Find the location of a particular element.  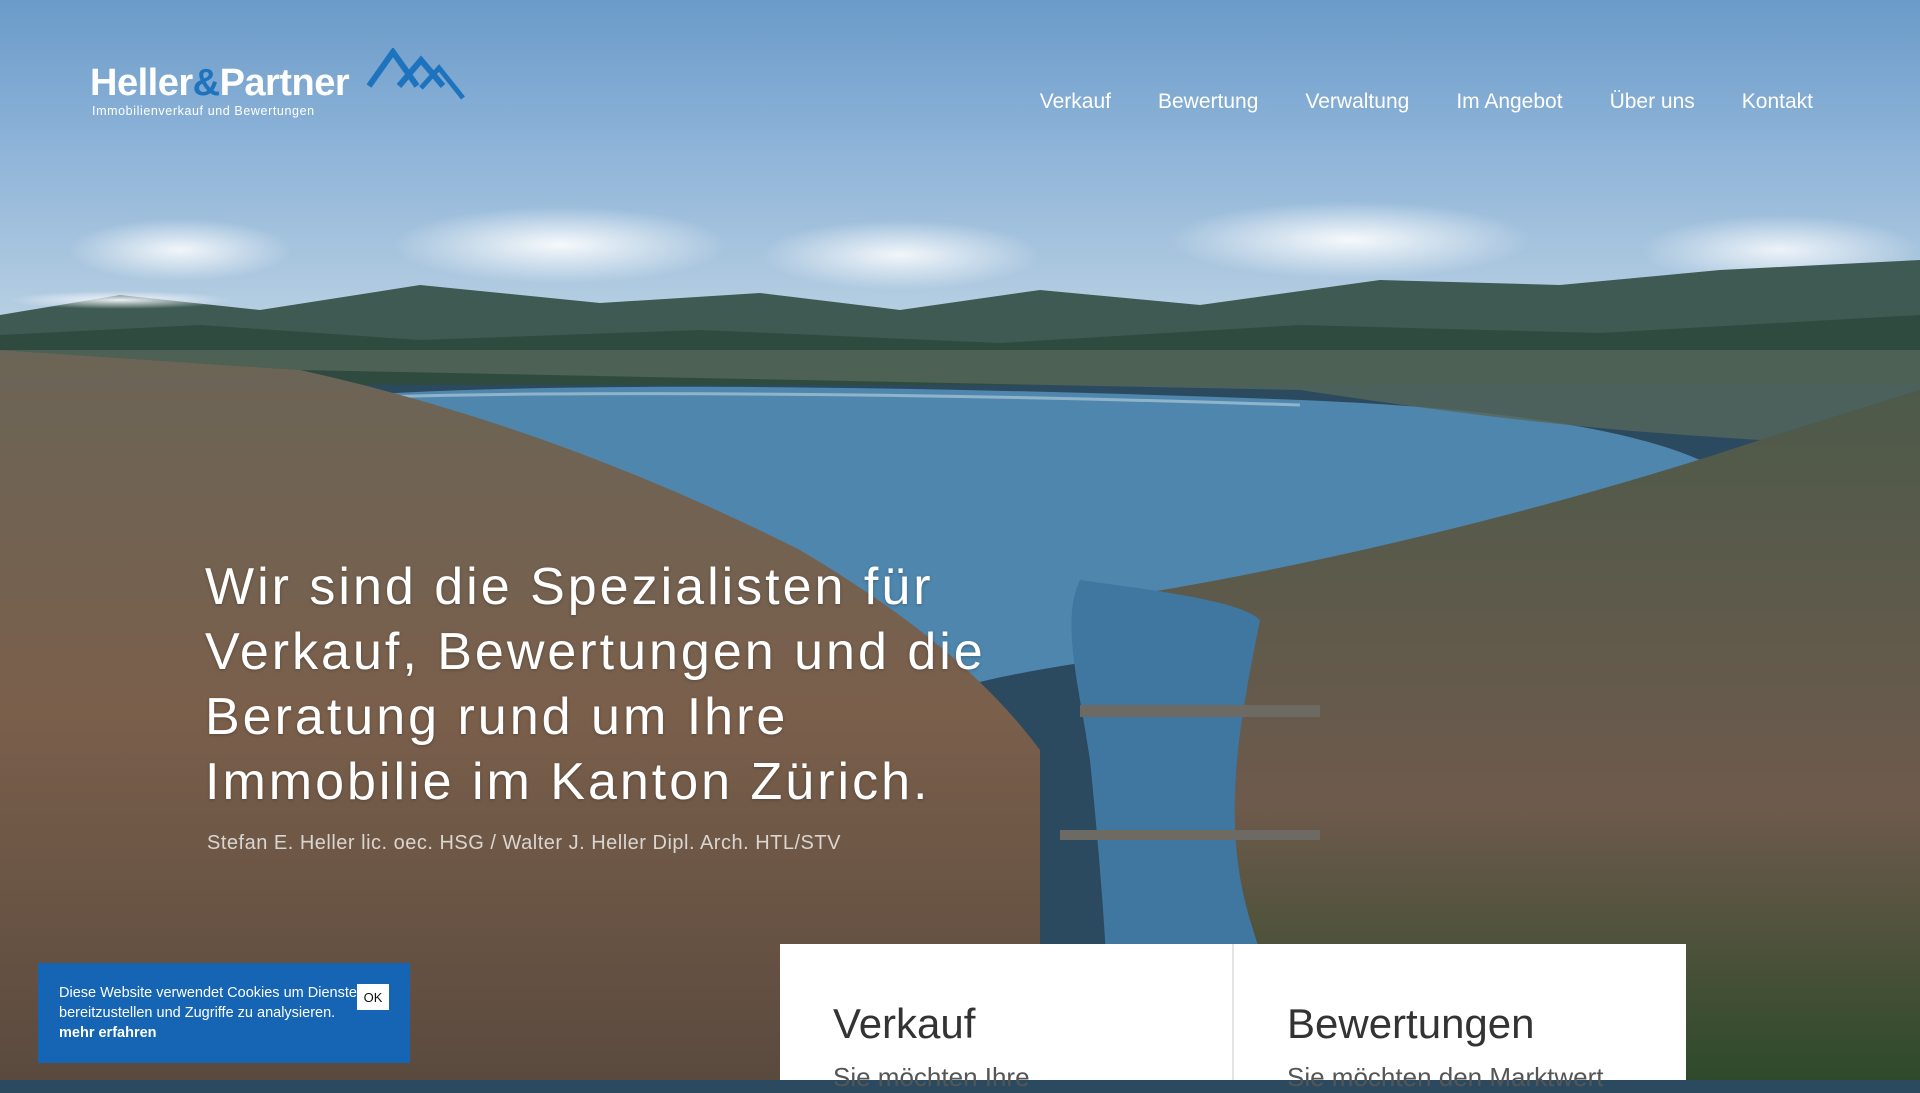

logo-word-heller: Heller is located at coordinates (141, 83).